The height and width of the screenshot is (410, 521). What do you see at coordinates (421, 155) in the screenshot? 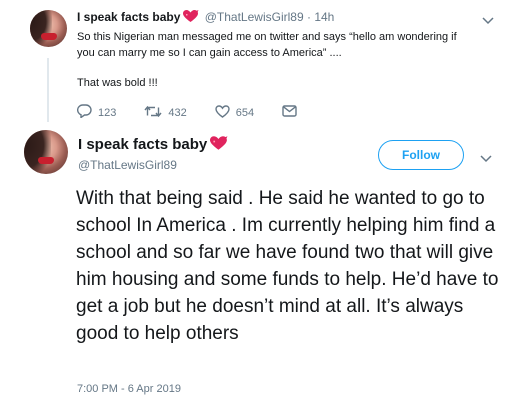
I see `follow-button: Follow` at bounding box center [421, 155].